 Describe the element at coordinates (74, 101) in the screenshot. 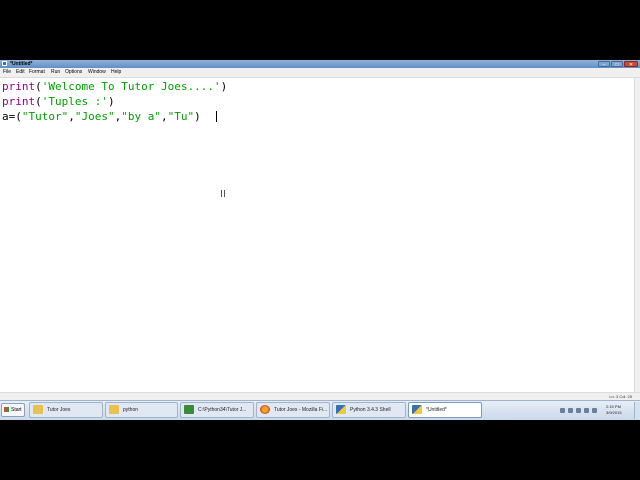

I see `string-literal: 'Tuples :'` at that location.